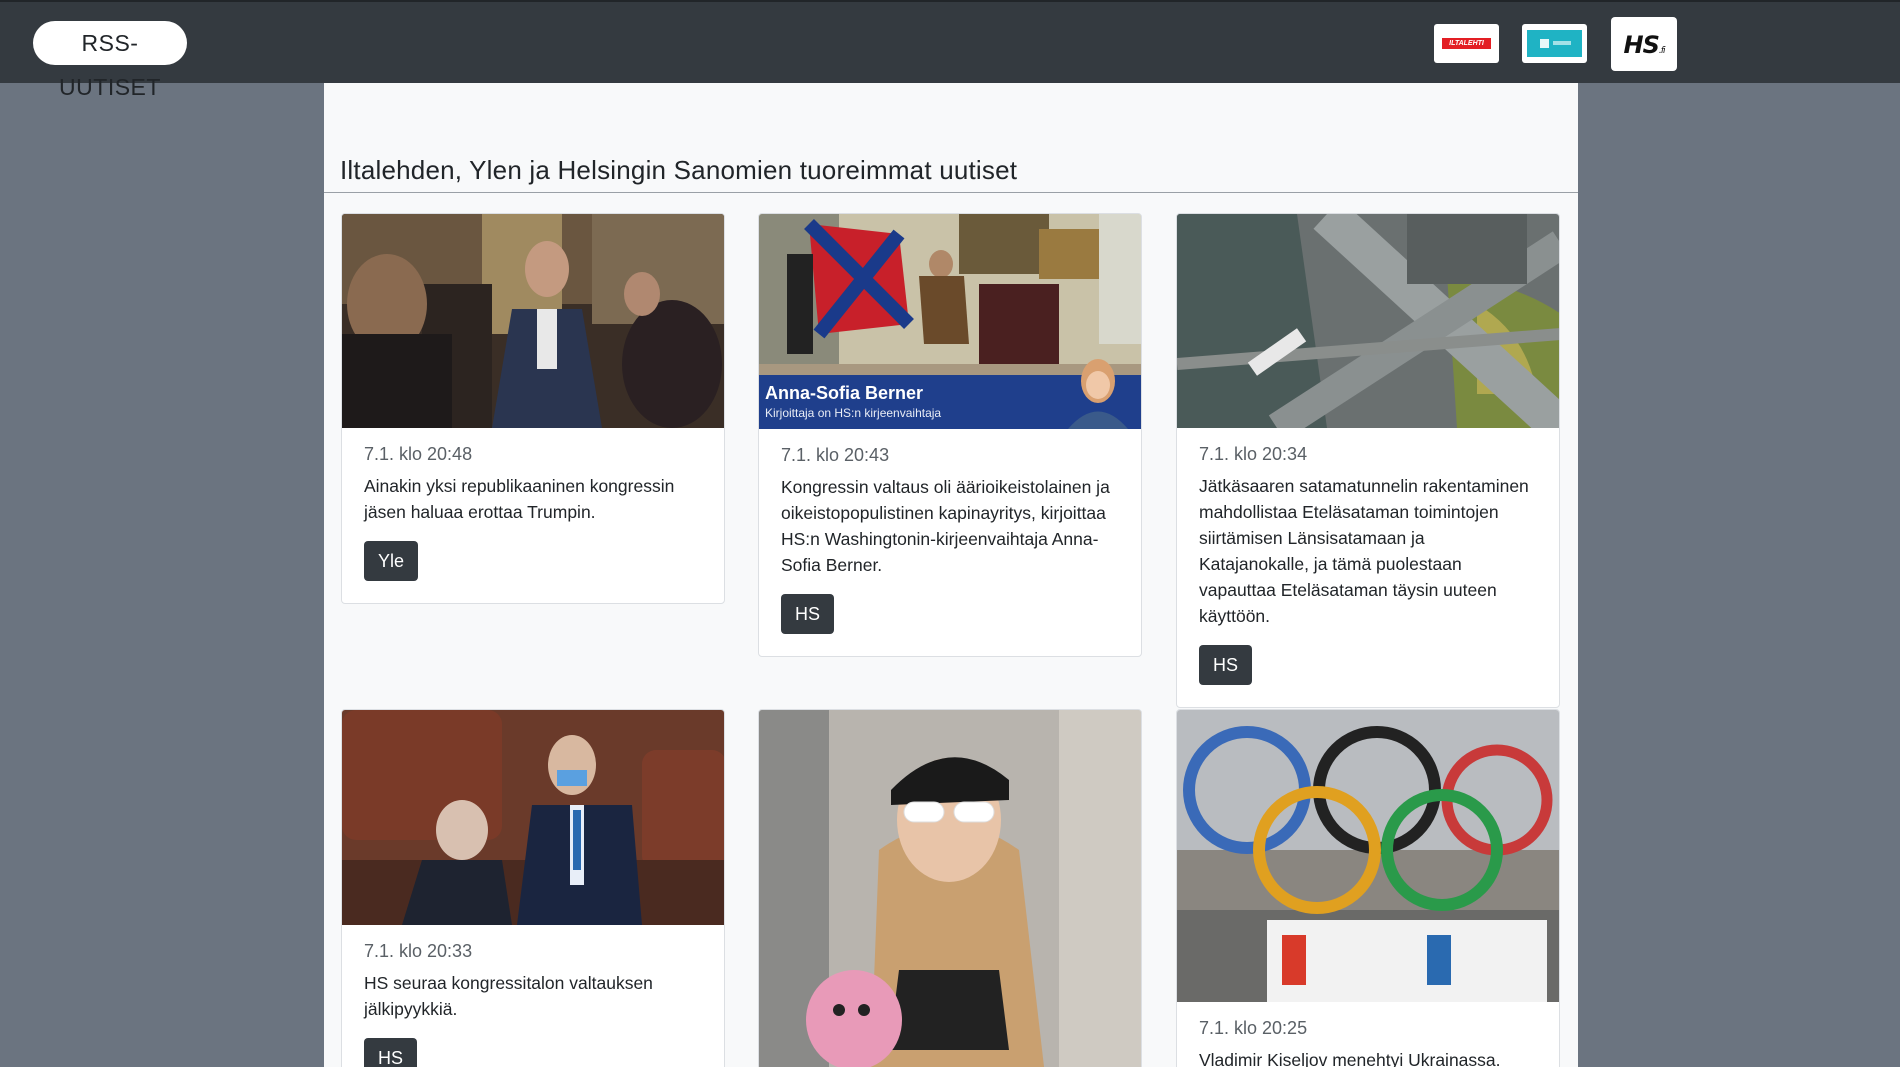 Image resolution: width=1900 pixels, height=1067 pixels. What do you see at coordinates (1368, 1057) in the screenshot?
I see `article-summary: Vladimir Kiseljov menehtyi Ukrainassa.` at bounding box center [1368, 1057].